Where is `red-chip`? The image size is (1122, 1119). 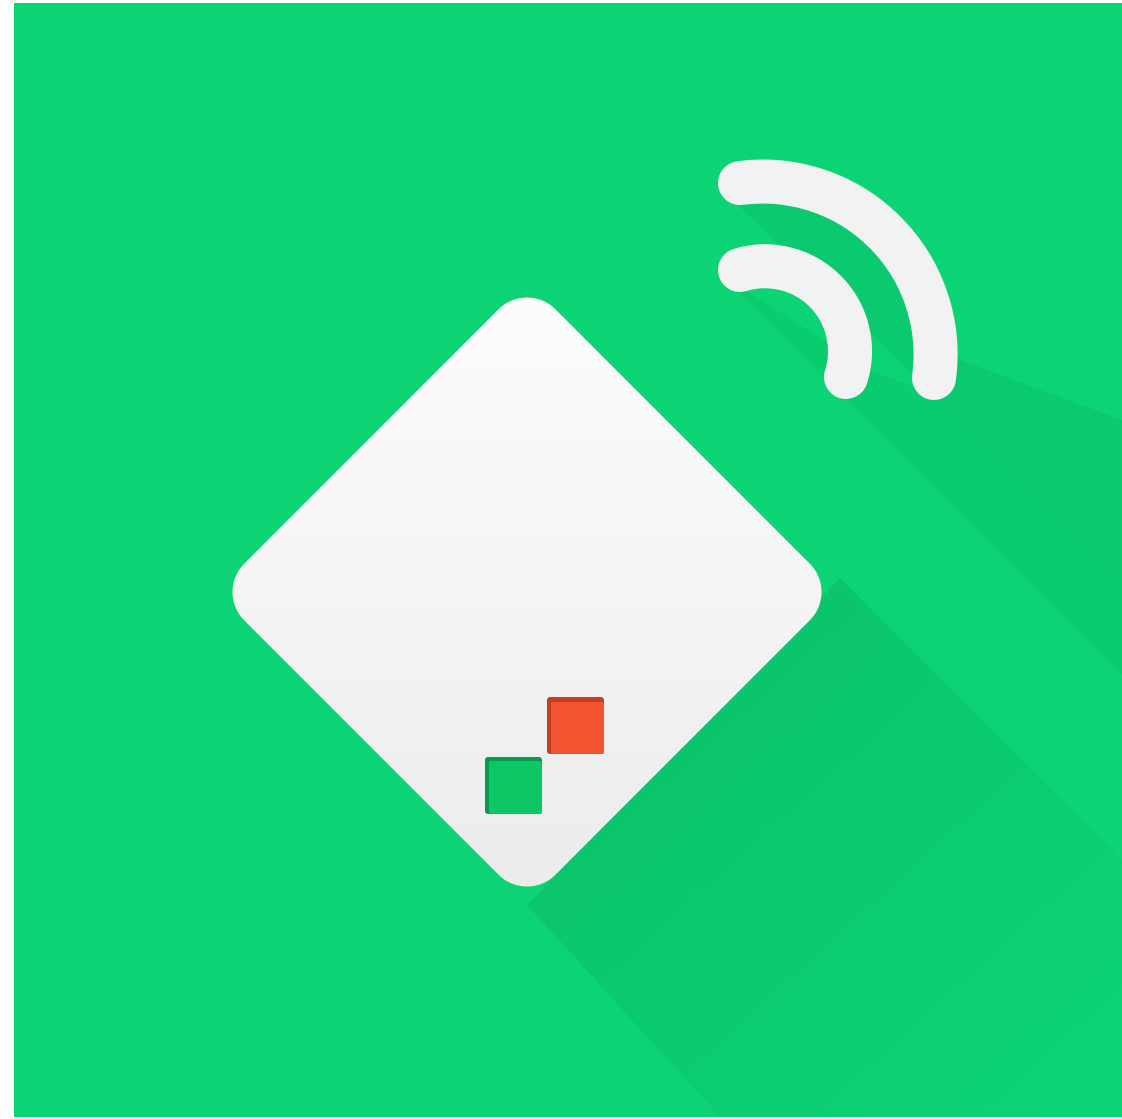 red-chip is located at coordinates (575, 725).